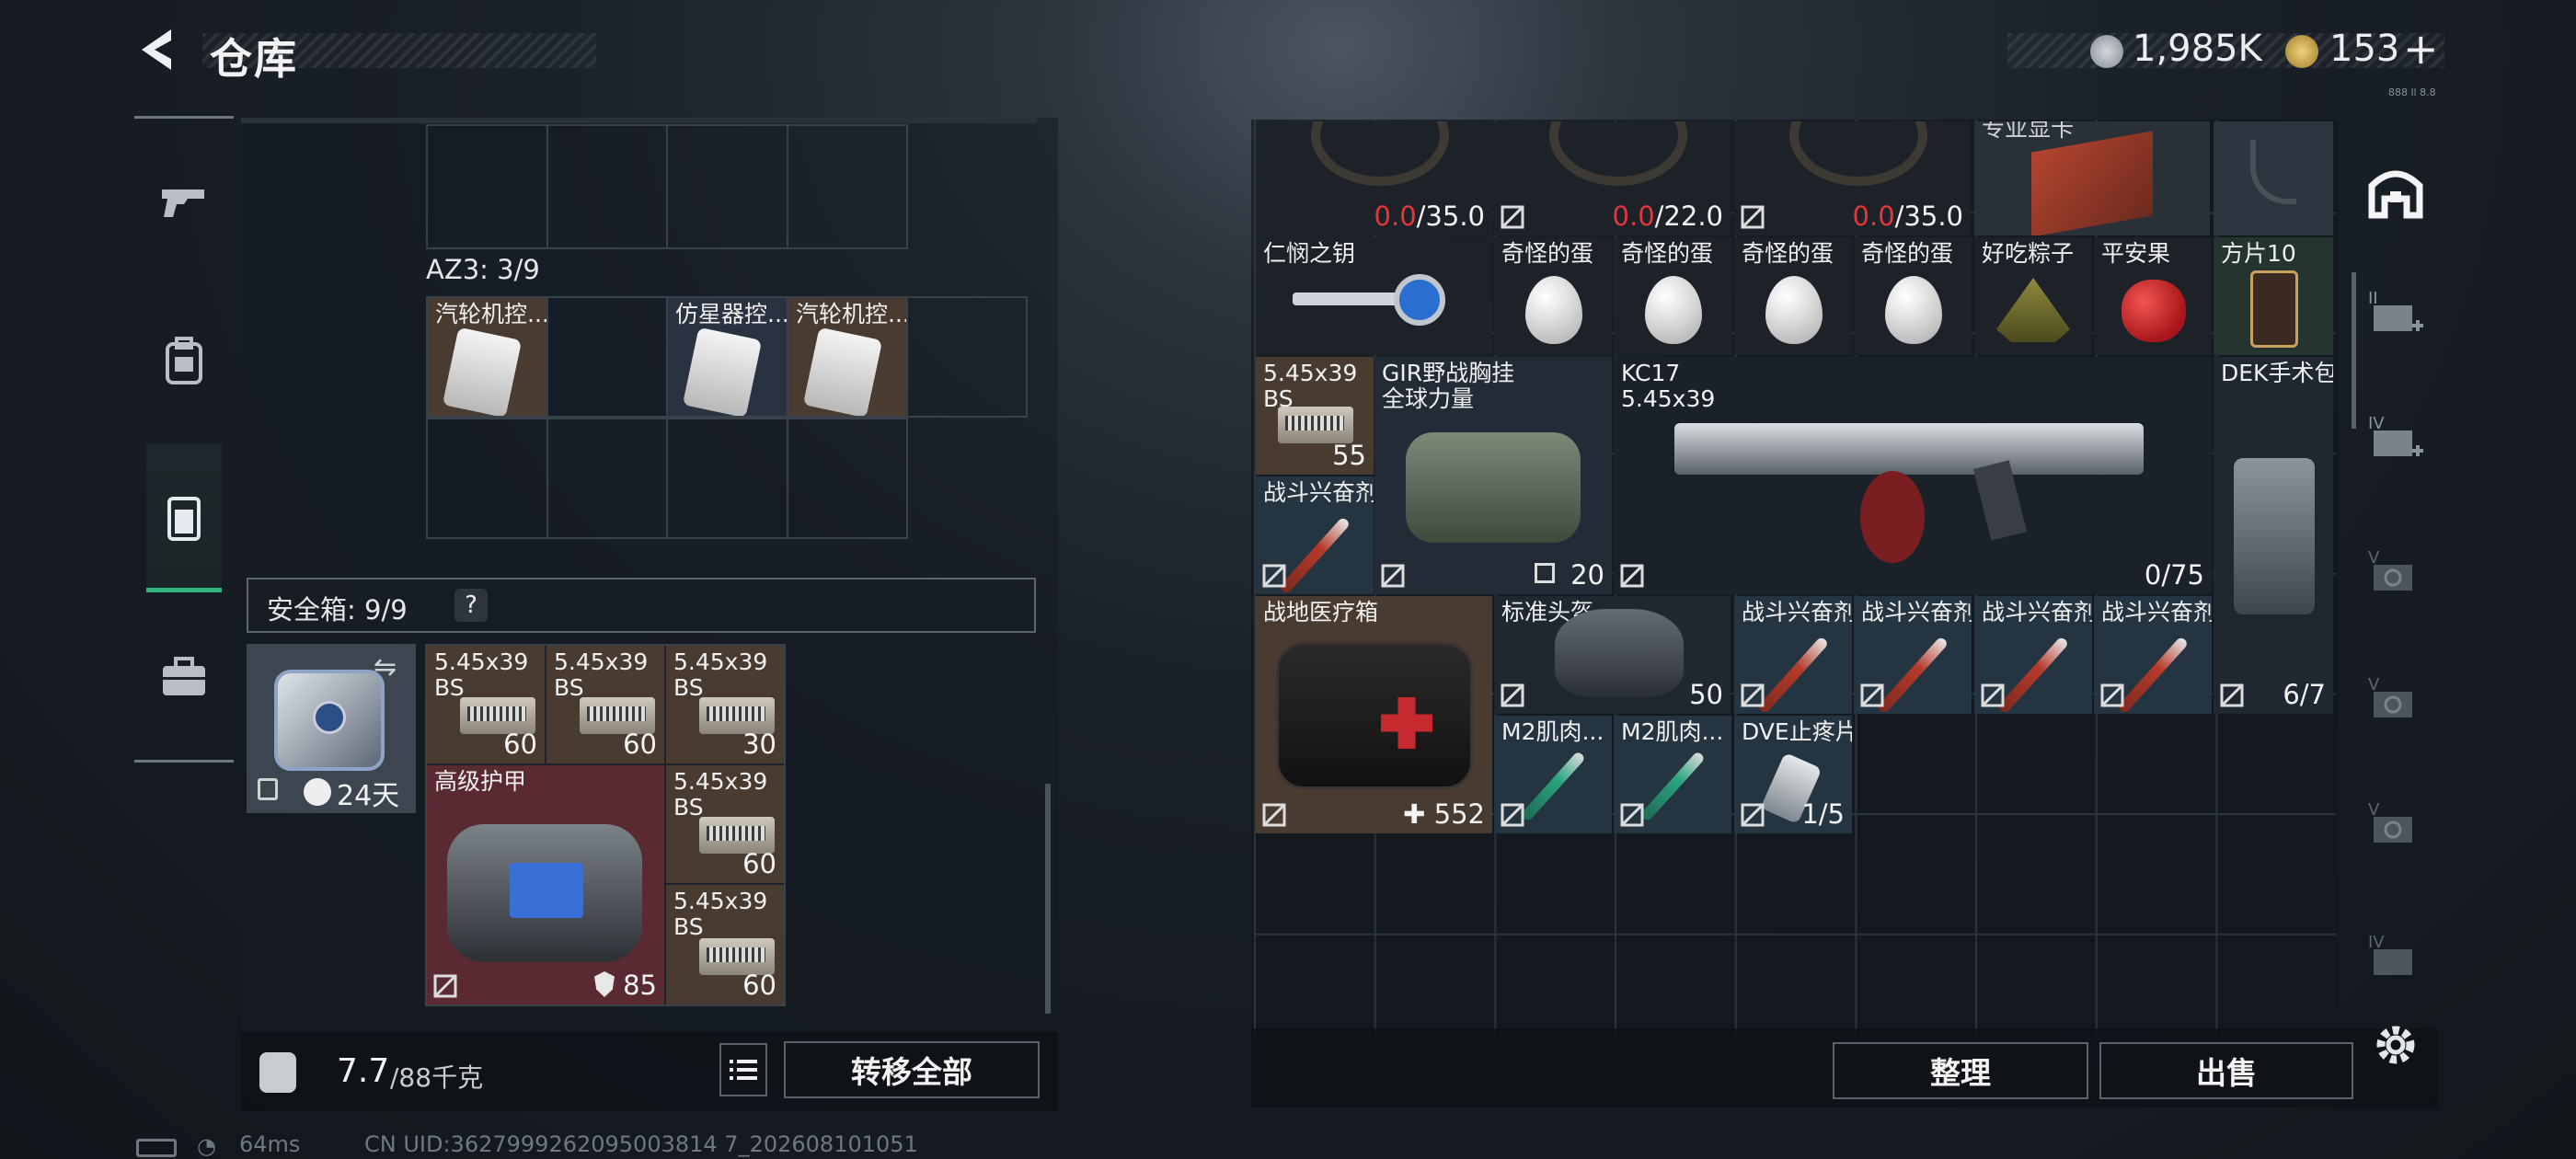  What do you see at coordinates (2301, 51) in the screenshot?
I see `gold-coin-icon` at bounding box center [2301, 51].